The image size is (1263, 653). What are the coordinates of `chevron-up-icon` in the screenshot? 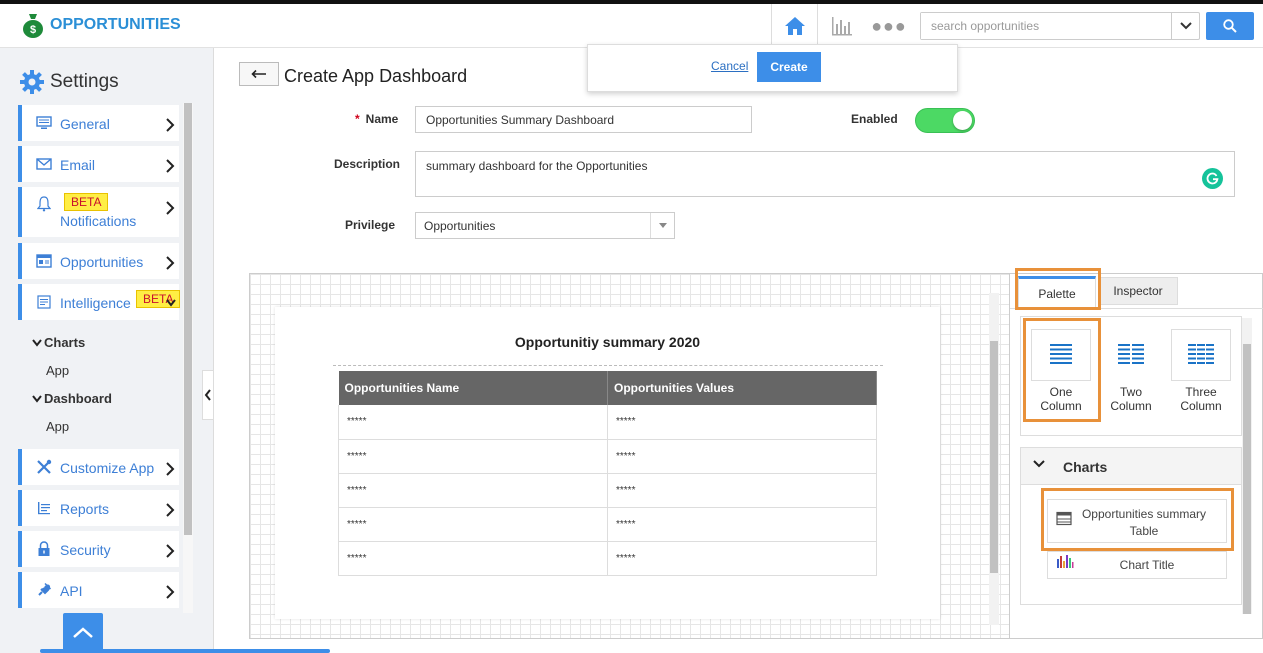 It's located at (83, 632).